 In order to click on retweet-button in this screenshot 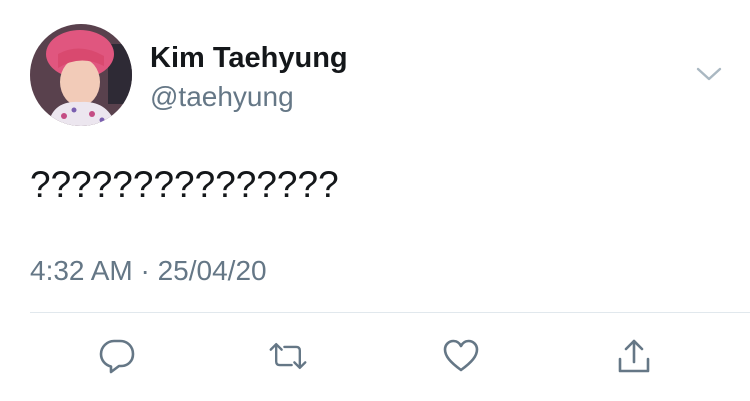, I will do `click(288, 356)`.